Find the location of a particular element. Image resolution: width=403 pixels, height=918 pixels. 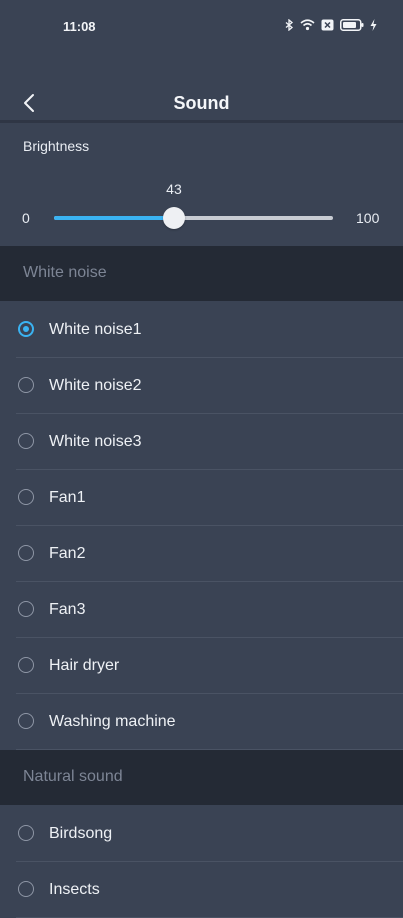

brightness-label: Brightness is located at coordinates (56, 146).